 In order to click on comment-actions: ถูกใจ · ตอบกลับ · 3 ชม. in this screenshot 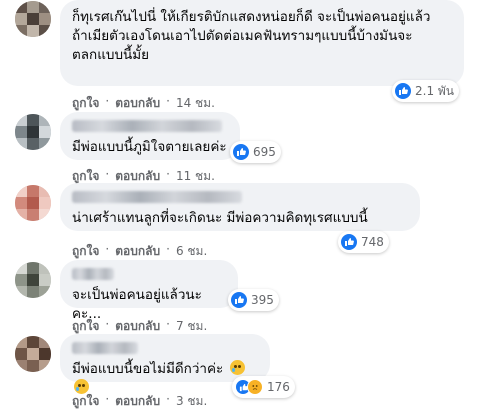, I will do `click(139, 401)`.